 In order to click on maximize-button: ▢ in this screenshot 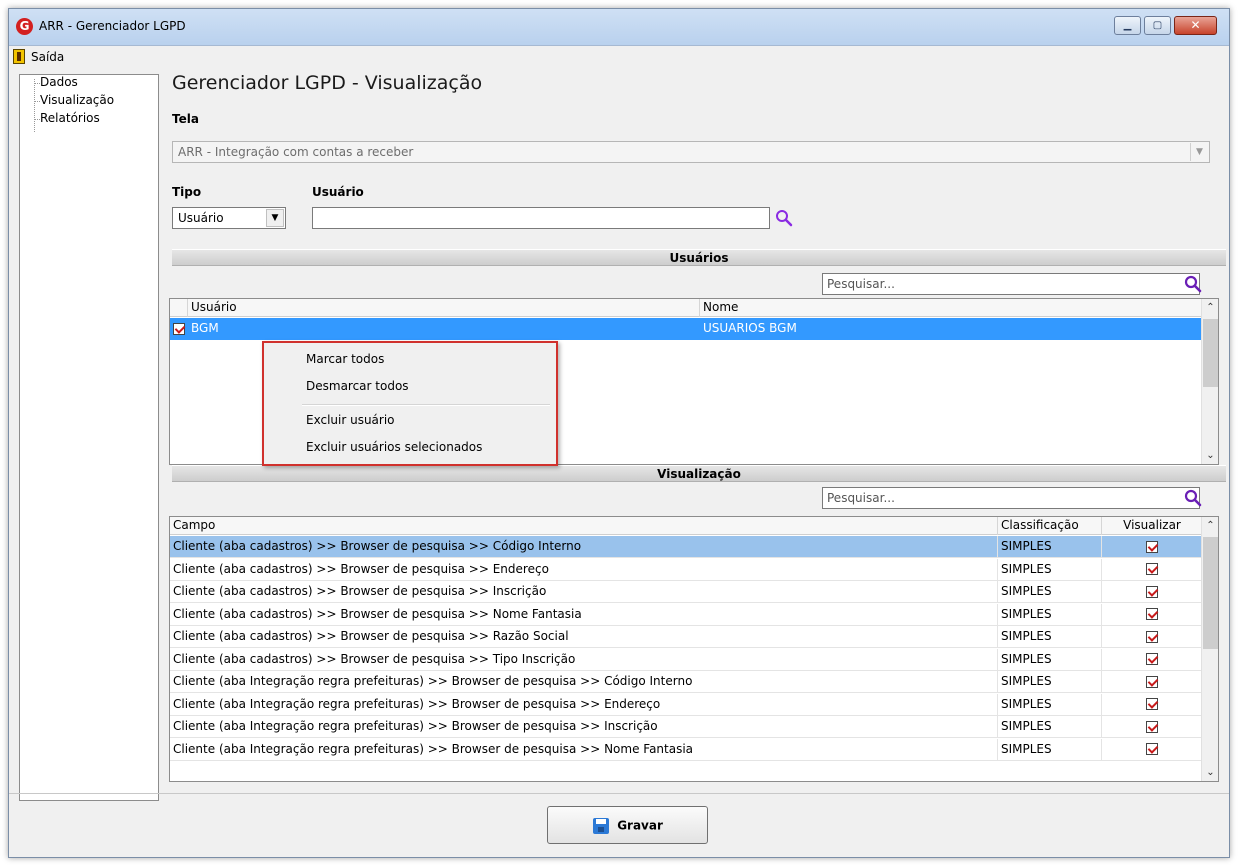, I will do `click(1157, 25)`.